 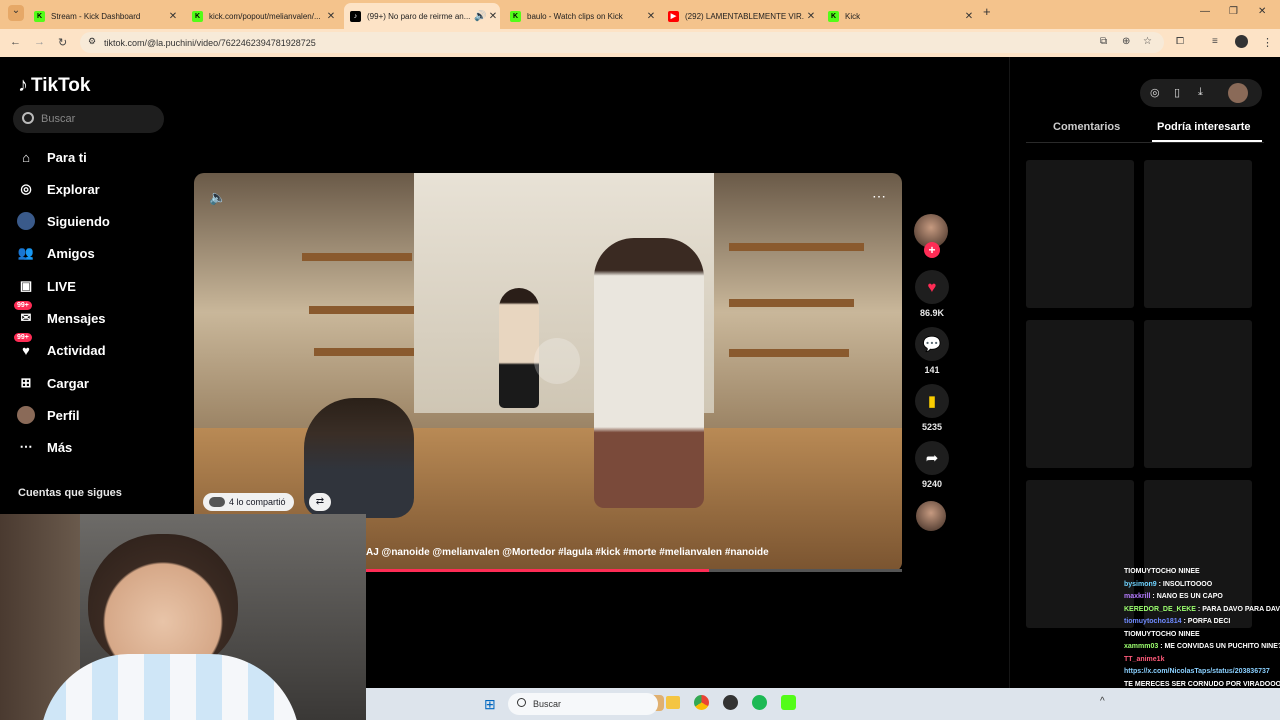 What do you see at coordinates (634, 570) in the screenshot?
I see `video-progress-bar` at bounding box center [634, 570].